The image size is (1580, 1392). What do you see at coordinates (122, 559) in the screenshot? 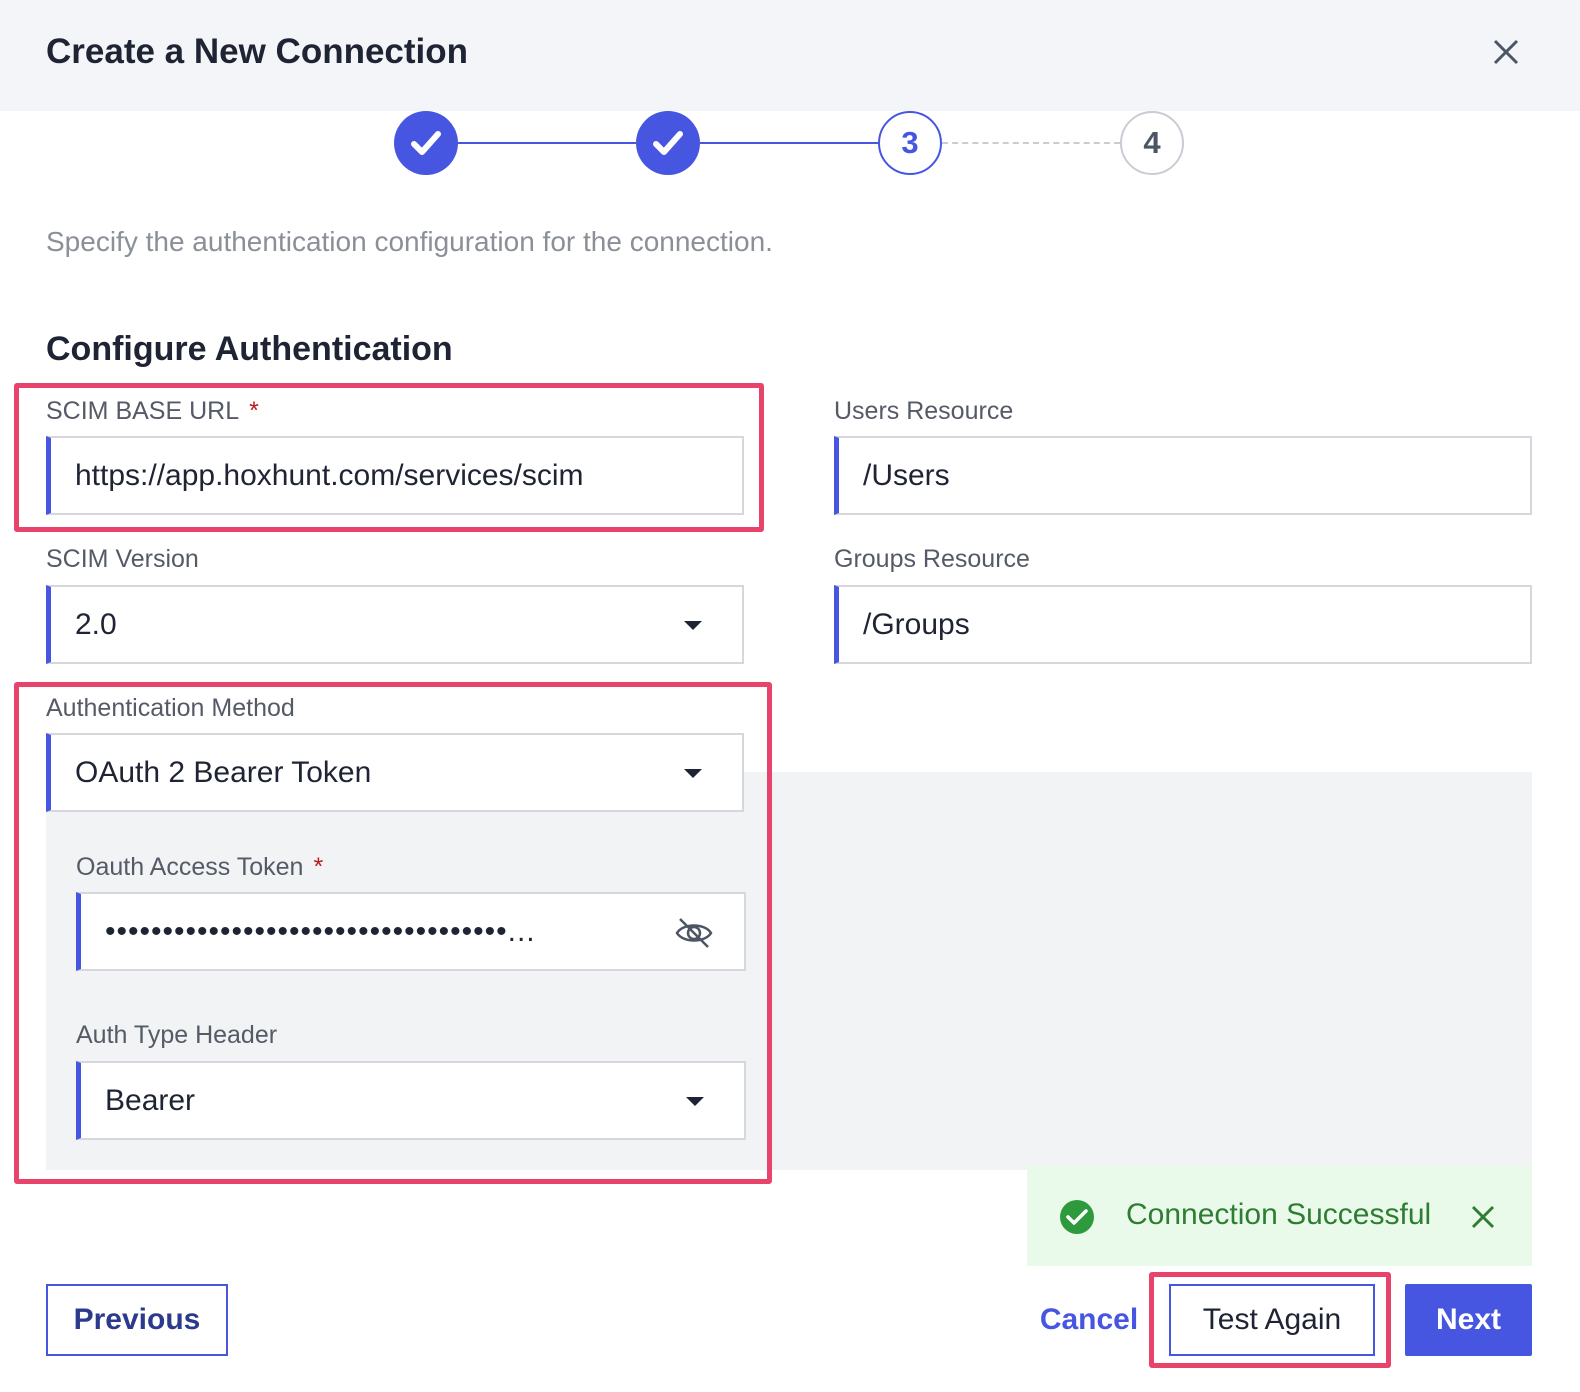
I see `scim-version-label: SCIM Version` at bounding box center [122, 559].